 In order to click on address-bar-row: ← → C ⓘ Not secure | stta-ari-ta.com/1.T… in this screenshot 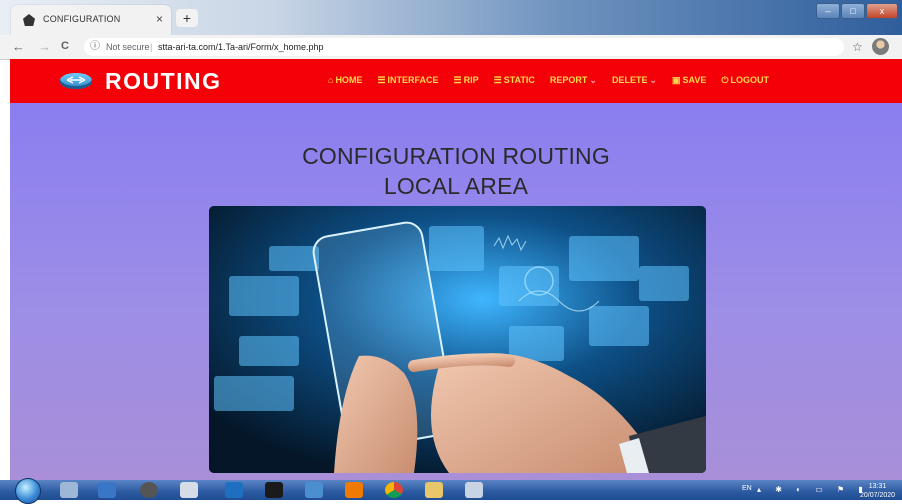, I will do `click(451, 47)`.